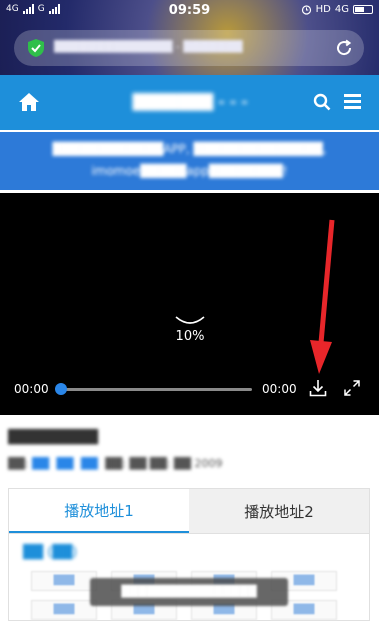 The width and height of the screenshot is (379, 621). I want to click on loading-percent: 10%, so click(190, 336).